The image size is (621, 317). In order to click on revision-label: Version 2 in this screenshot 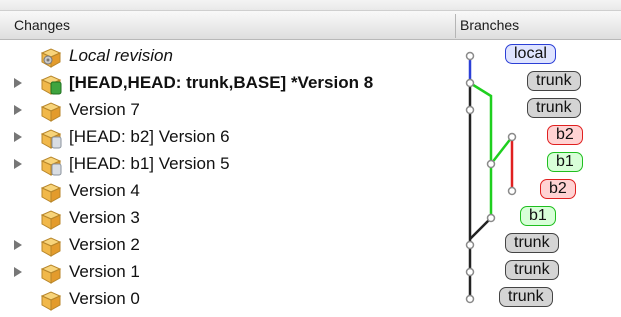, I will do `click(104, 244)`.